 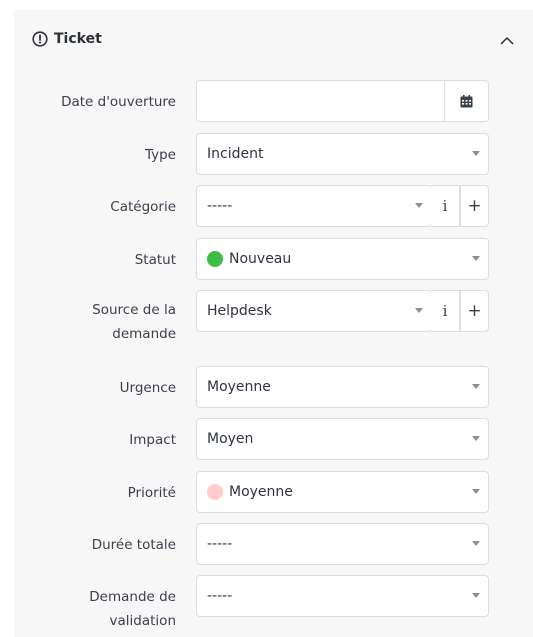 What do you see at coordinates (261, 492) in the screenshot?
I see `priority-value: Moyenne` at bounding box center [261, 492].